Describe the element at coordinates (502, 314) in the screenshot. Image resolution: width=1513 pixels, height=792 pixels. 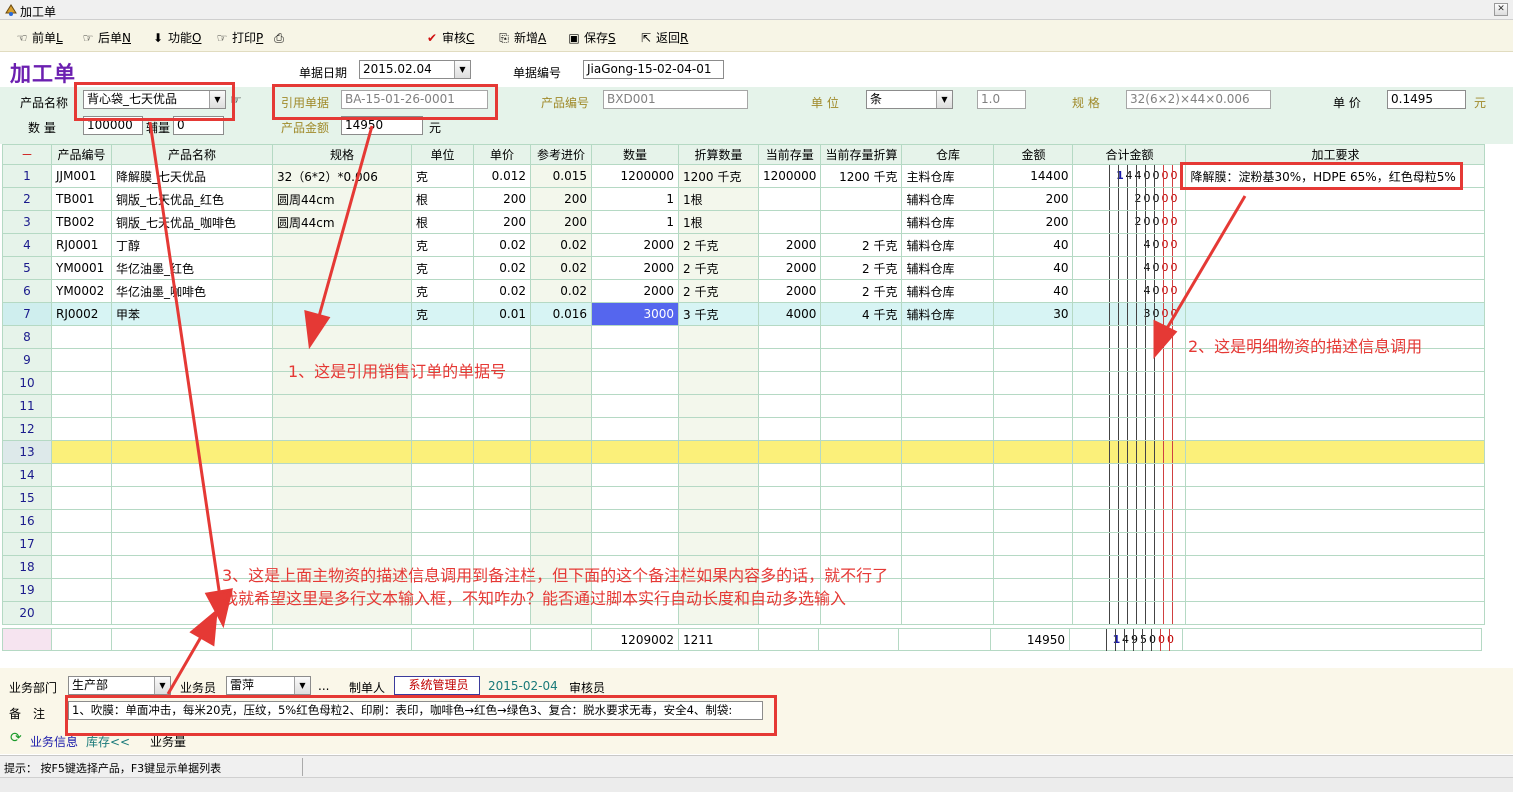
I see `grid-cell: 0.01` at that location.